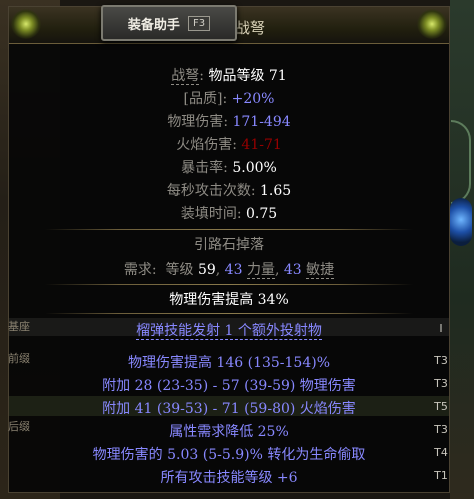  Describe the element at coordinates (19, 326) in the screenshot. I see `side-label-base: 基座` at that location.